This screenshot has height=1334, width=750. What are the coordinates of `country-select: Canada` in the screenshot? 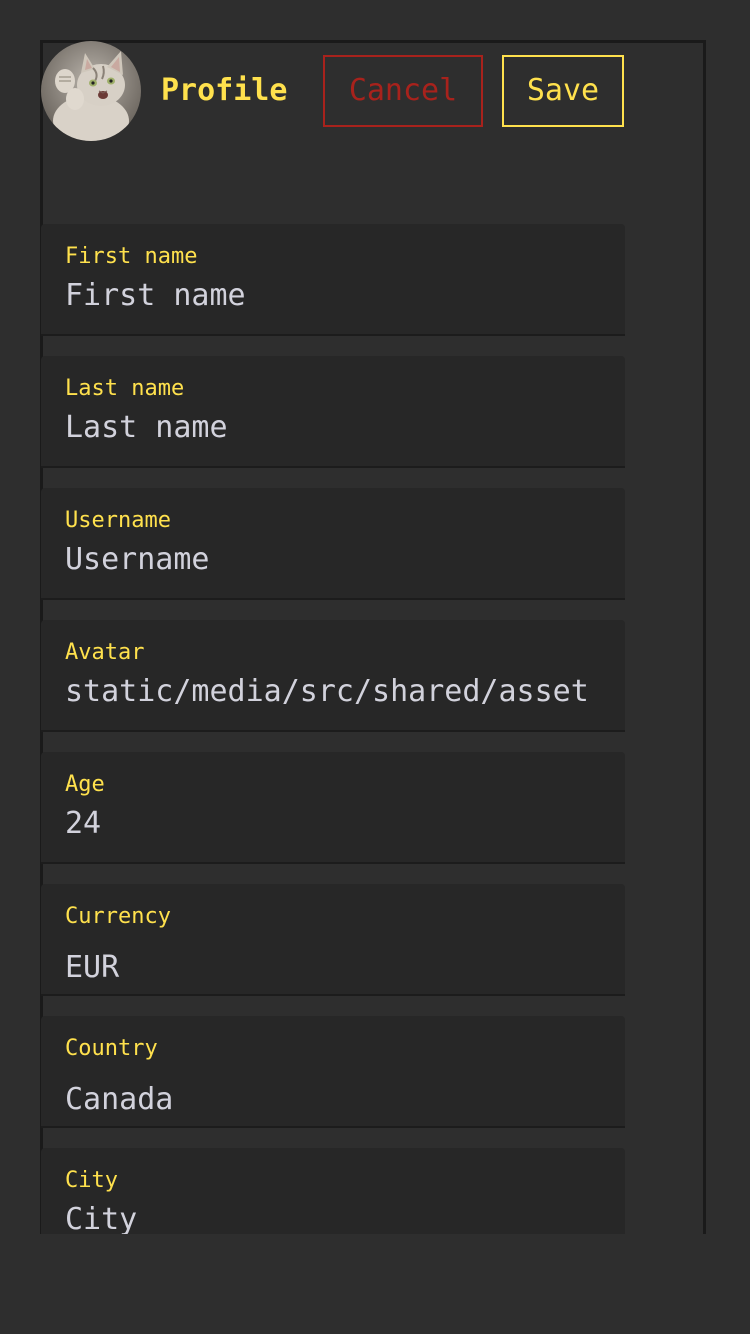 It's located at (343, 1100).